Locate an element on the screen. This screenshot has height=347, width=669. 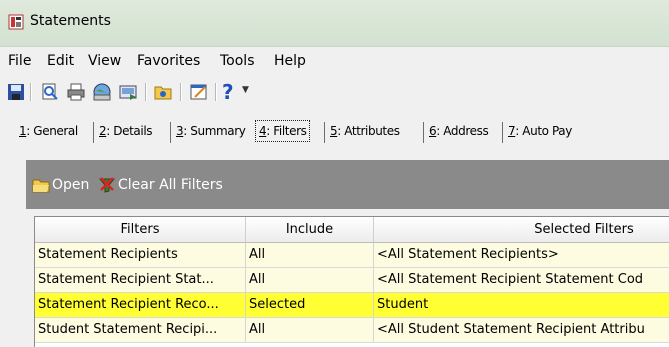
properties-icon is located at coordinates (199, 92).